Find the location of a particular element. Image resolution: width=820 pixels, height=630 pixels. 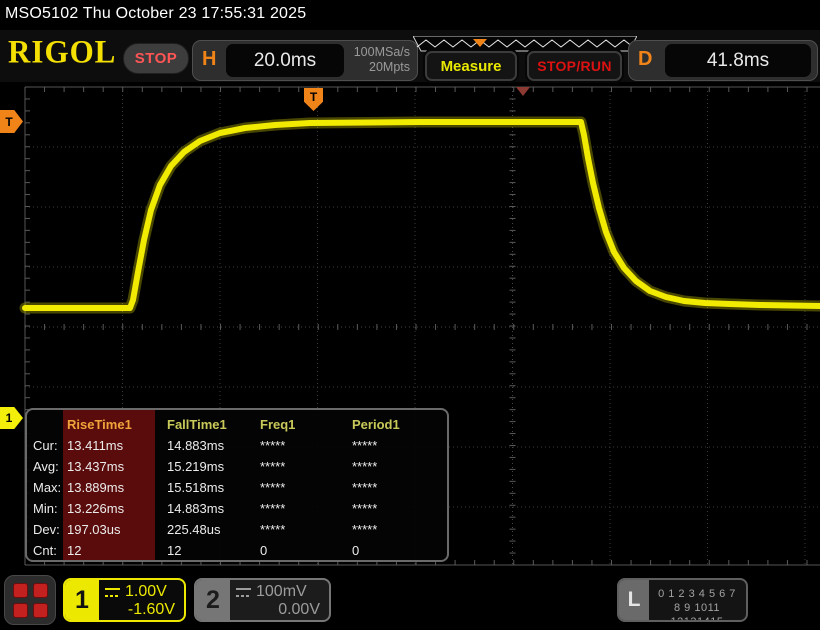

delay-value: 41.8ms is located at coordinates (738, 60).